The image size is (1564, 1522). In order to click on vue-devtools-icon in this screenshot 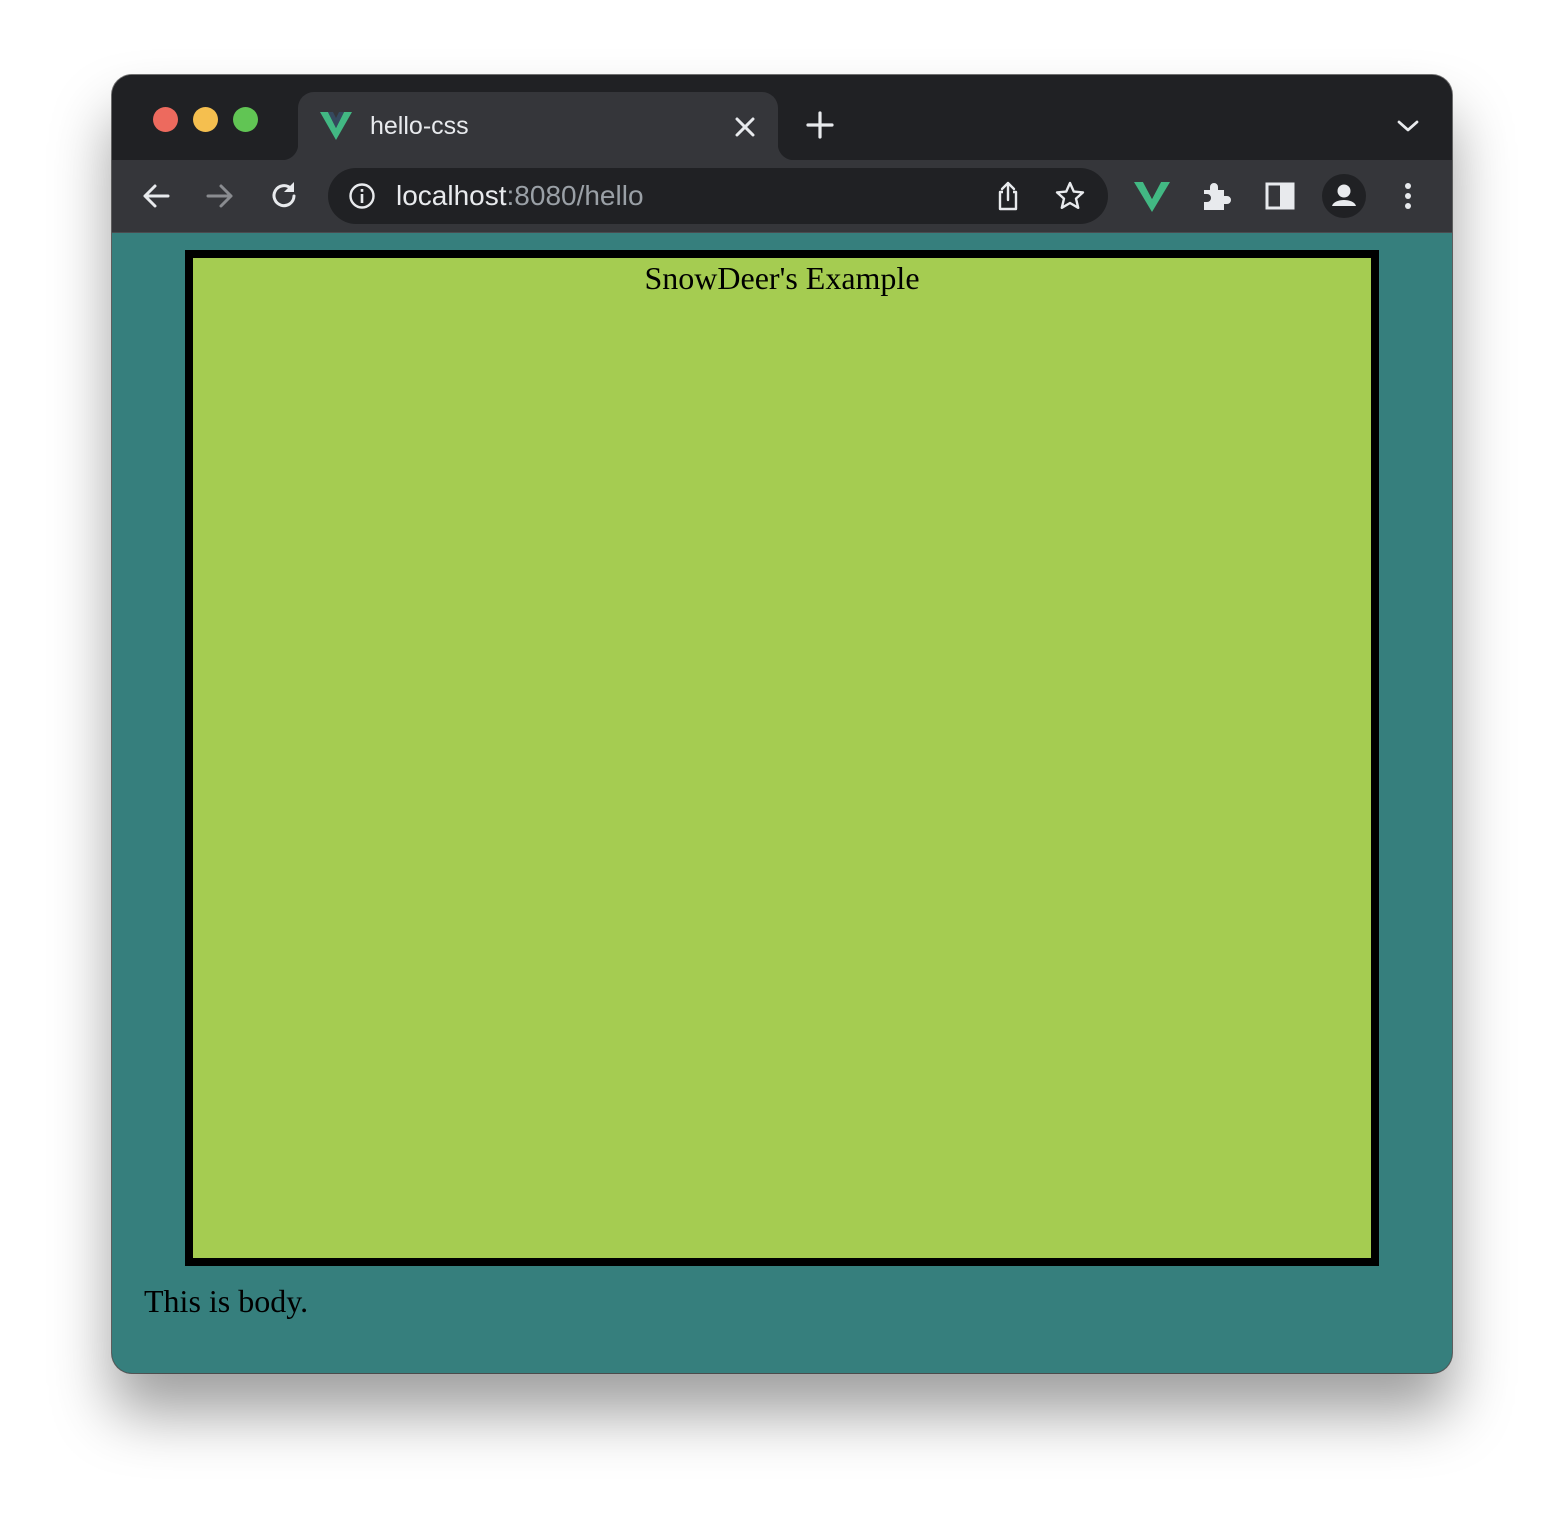, I will do `click(1152, 196)`.